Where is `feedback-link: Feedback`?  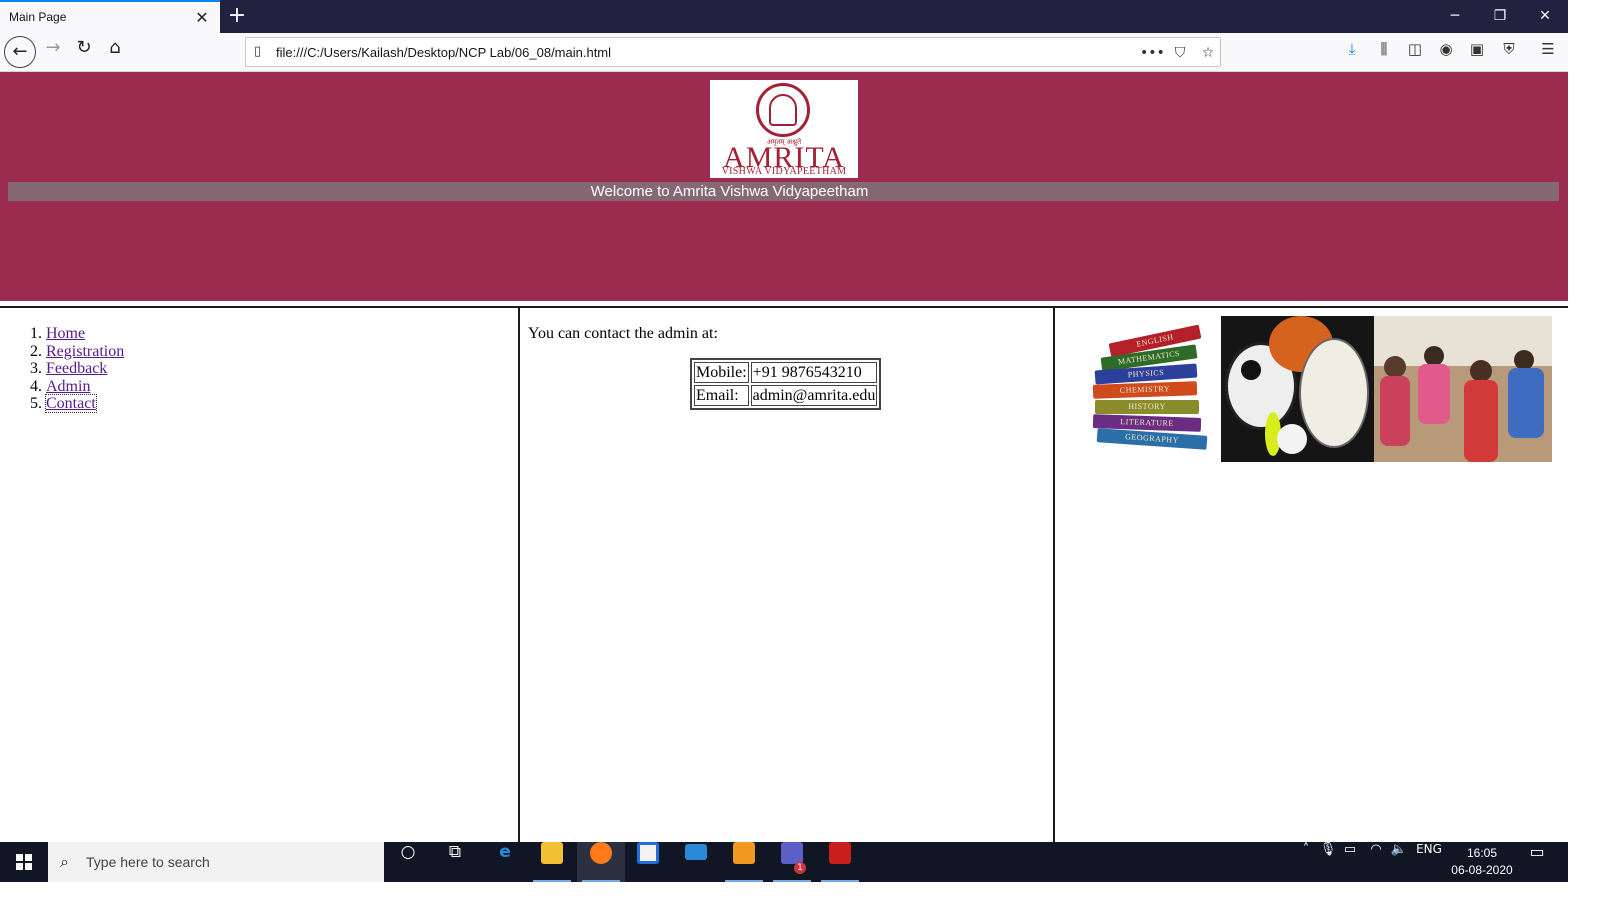 feedback-link: Feedback is located at coordinates (76, 368).